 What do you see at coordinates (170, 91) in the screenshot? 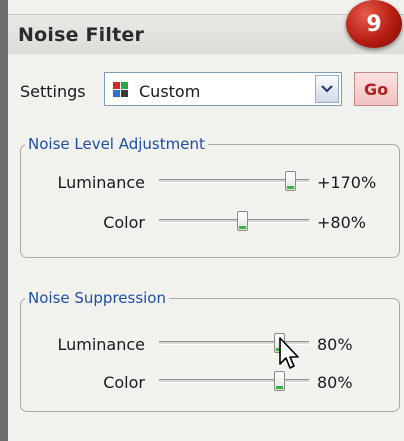
I see `settings-select-value: Custom` at bounding box center [170, 91].